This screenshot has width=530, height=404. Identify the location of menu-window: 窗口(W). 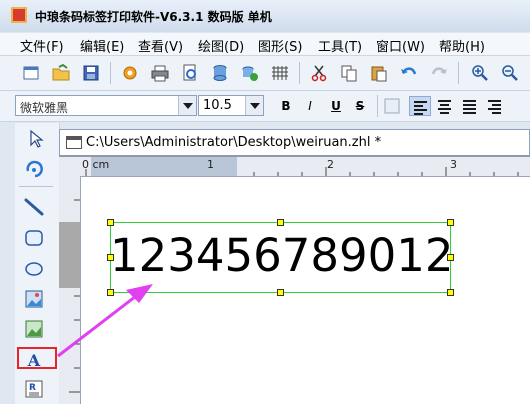
(400, 45).